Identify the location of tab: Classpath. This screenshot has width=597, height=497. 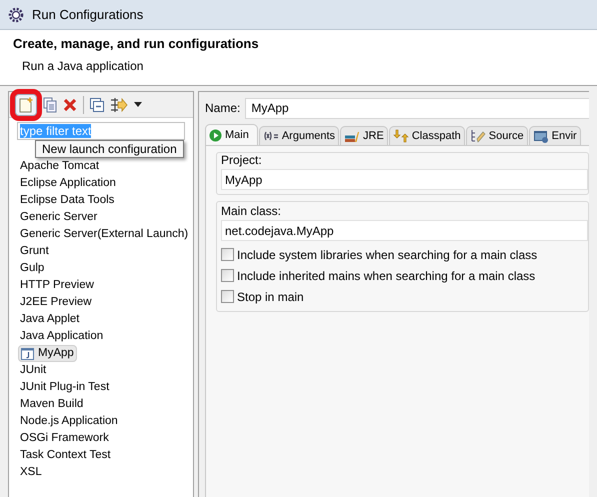
(426, 135).